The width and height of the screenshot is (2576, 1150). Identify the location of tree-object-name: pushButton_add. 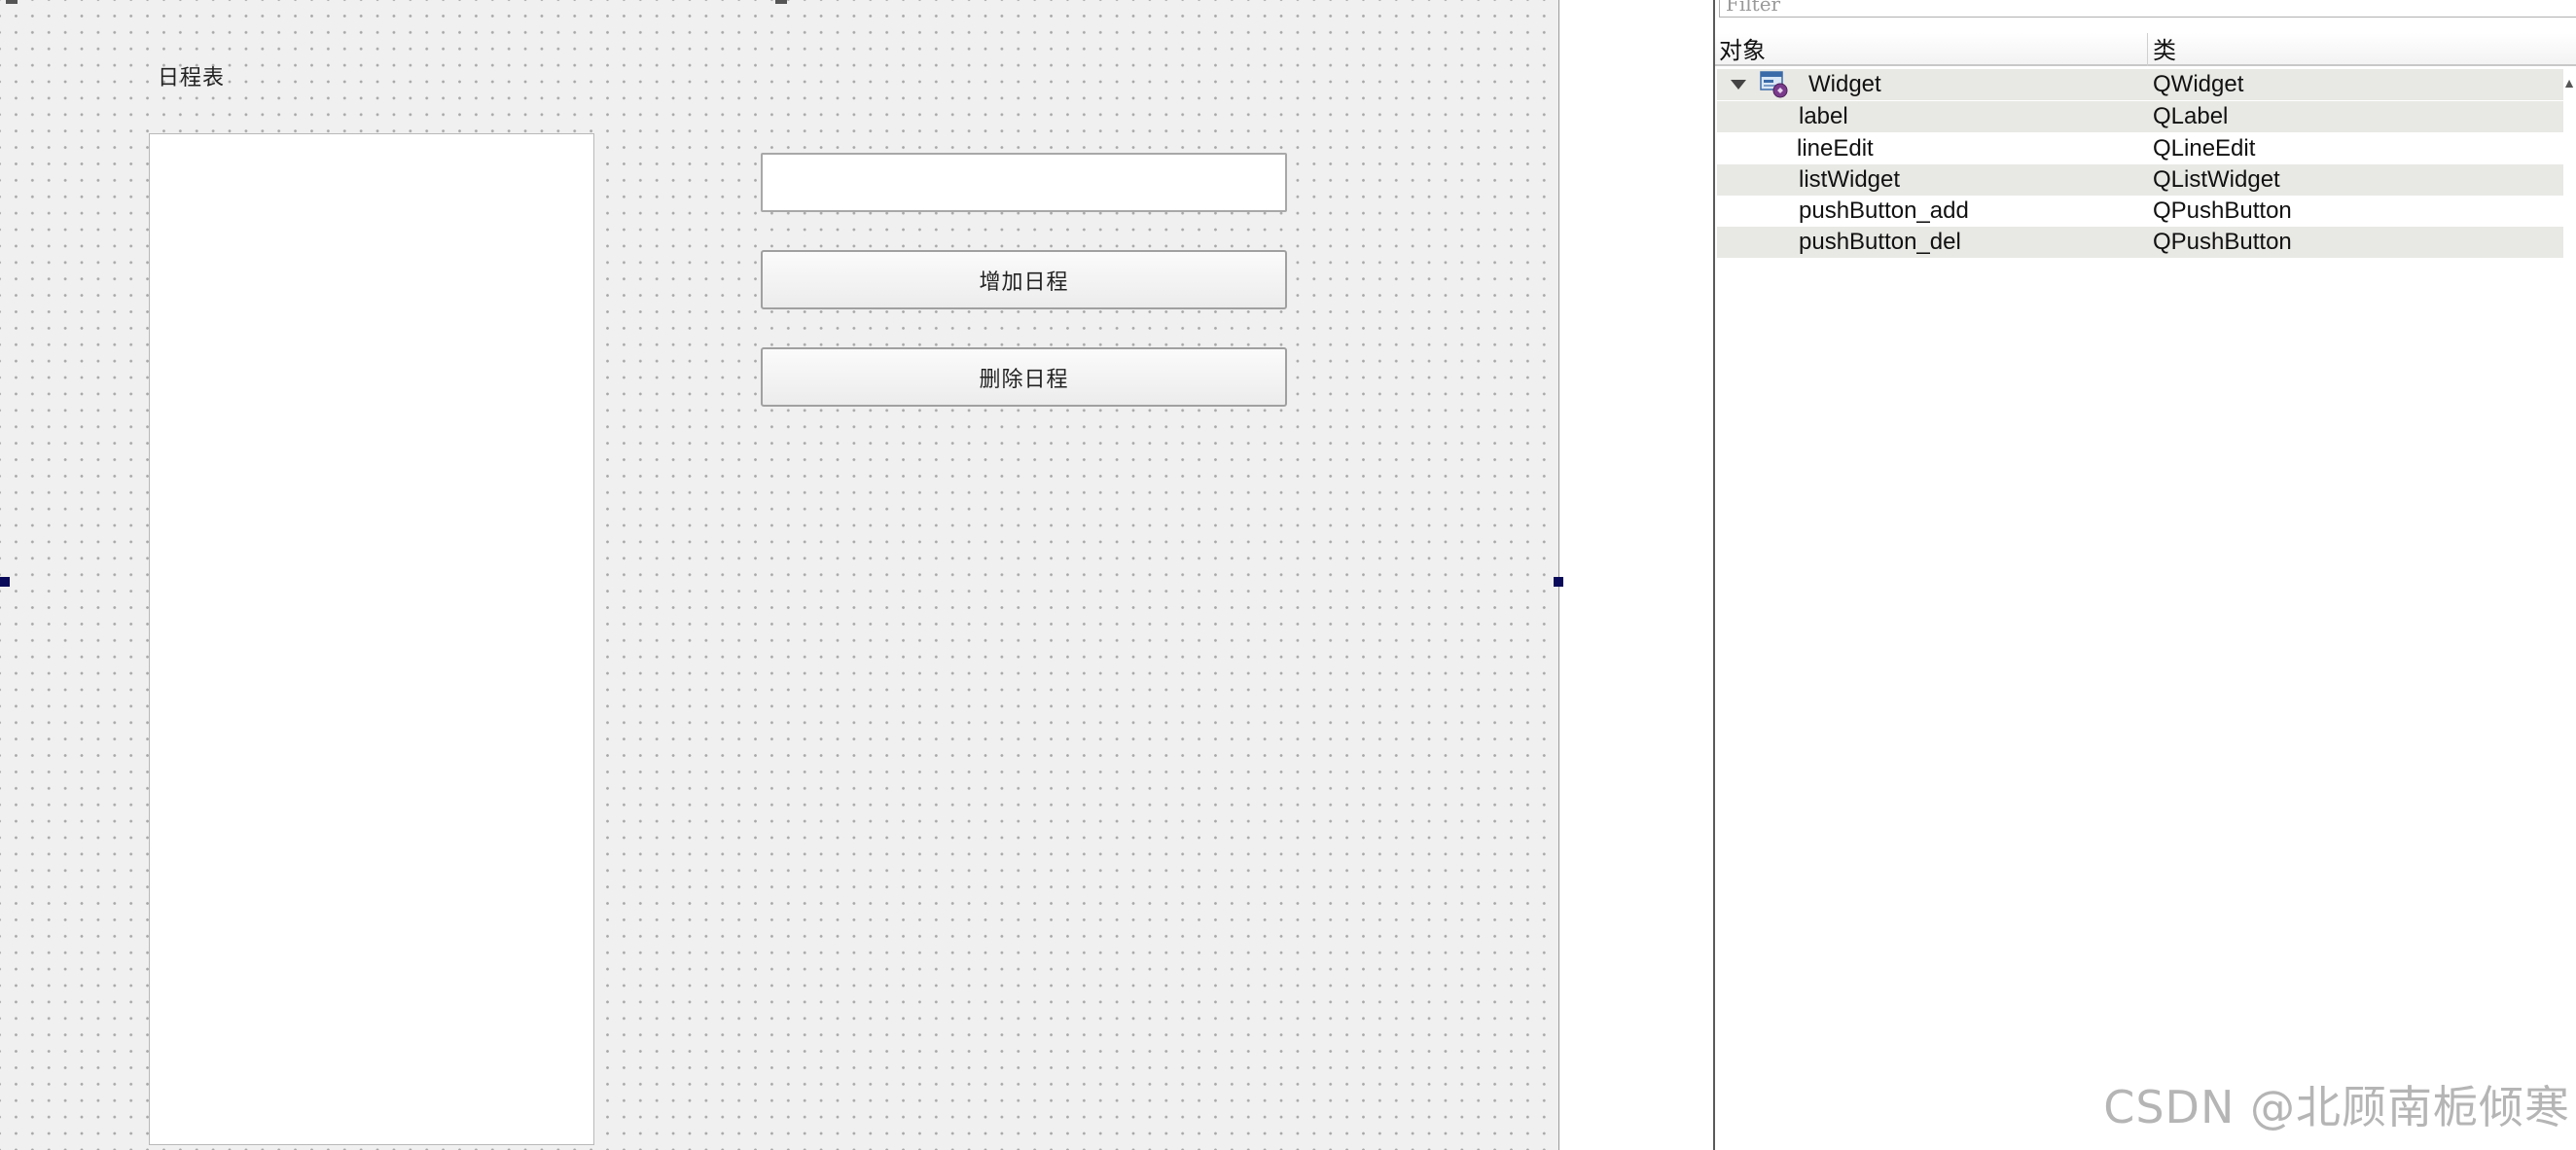
(1884, 211).